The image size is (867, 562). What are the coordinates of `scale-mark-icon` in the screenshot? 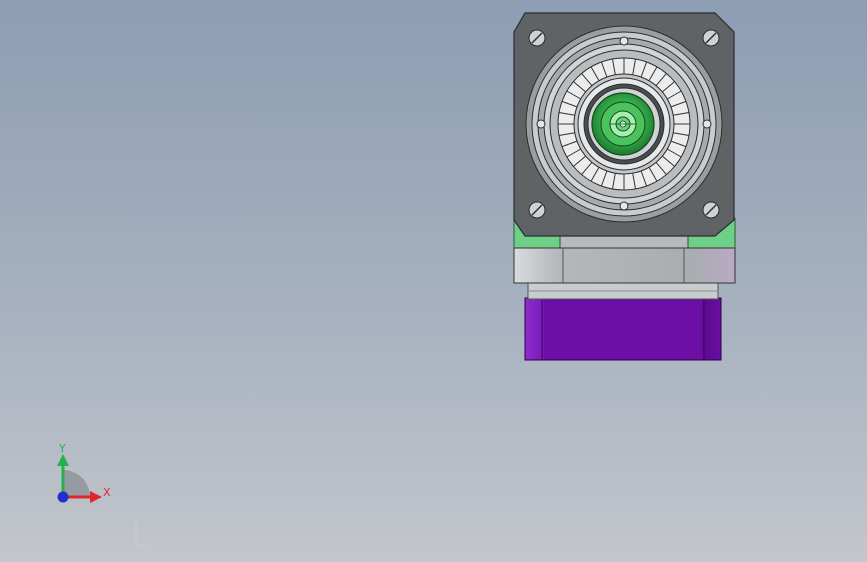 It's located at (142, 531).